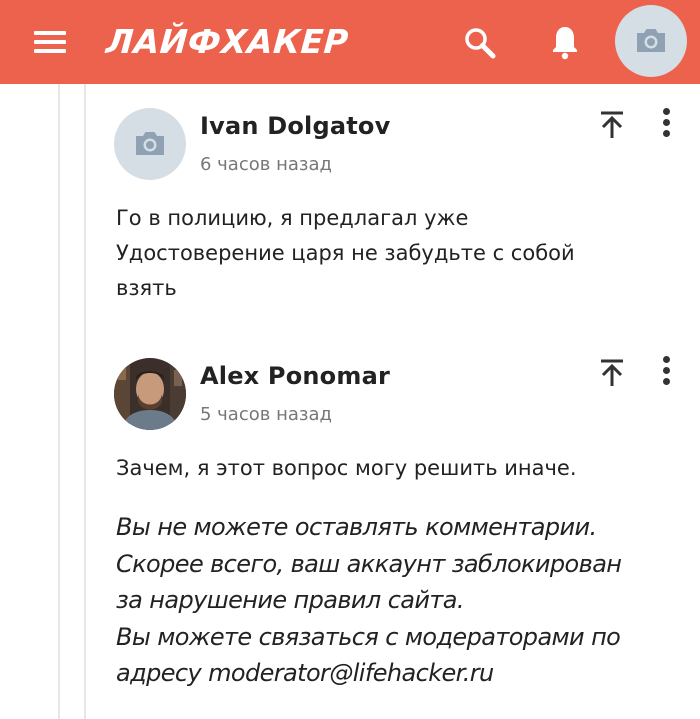 This screenshot has width=700, height=719. I want to click on search-icon, so click(480, 43).